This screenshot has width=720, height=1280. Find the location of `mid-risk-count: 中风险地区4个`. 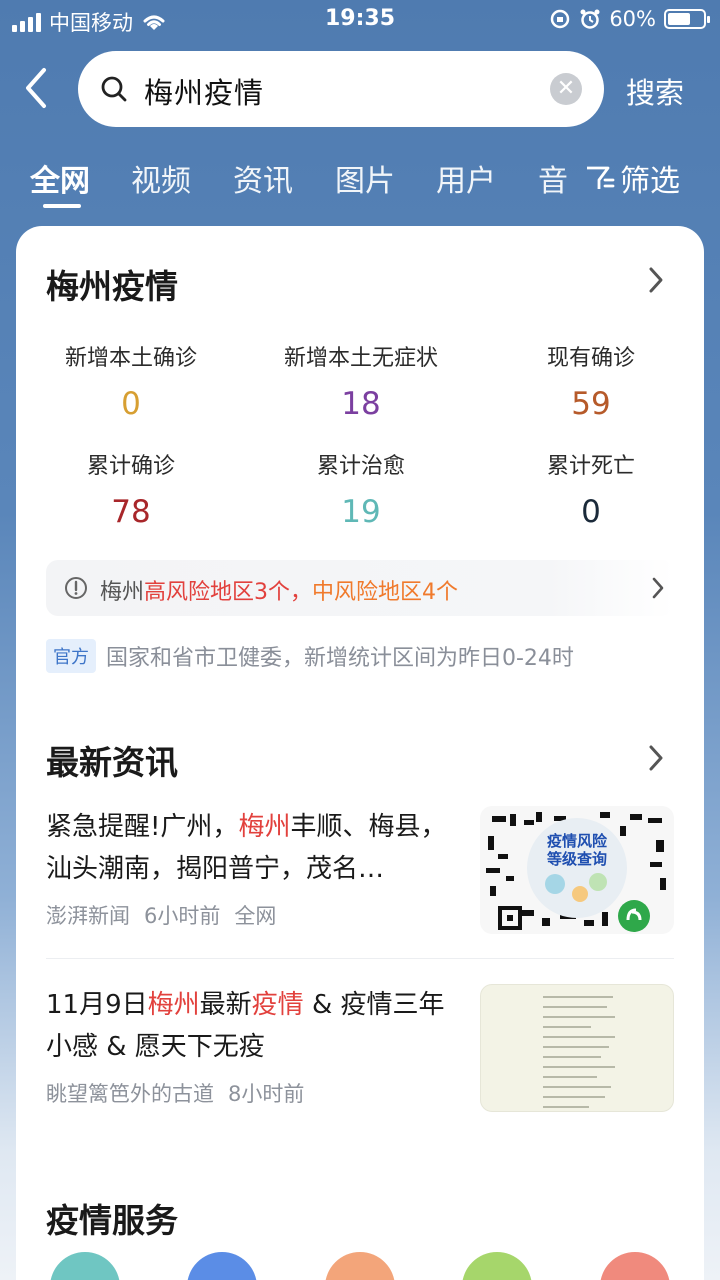

mid-risk-count: 中风险地区4个 is located at coordinates (385, 592).